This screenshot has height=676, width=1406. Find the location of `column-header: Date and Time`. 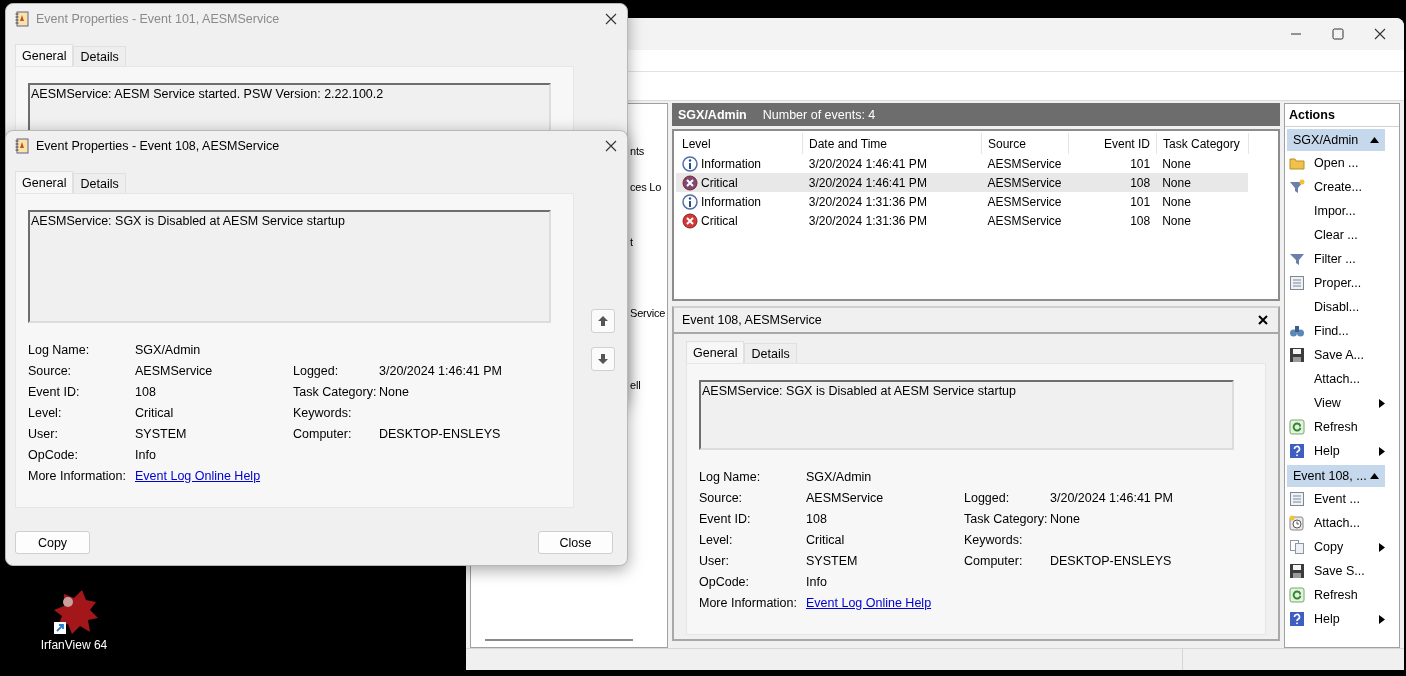

column-header: Date and Time is located at coordinates (892, 143).